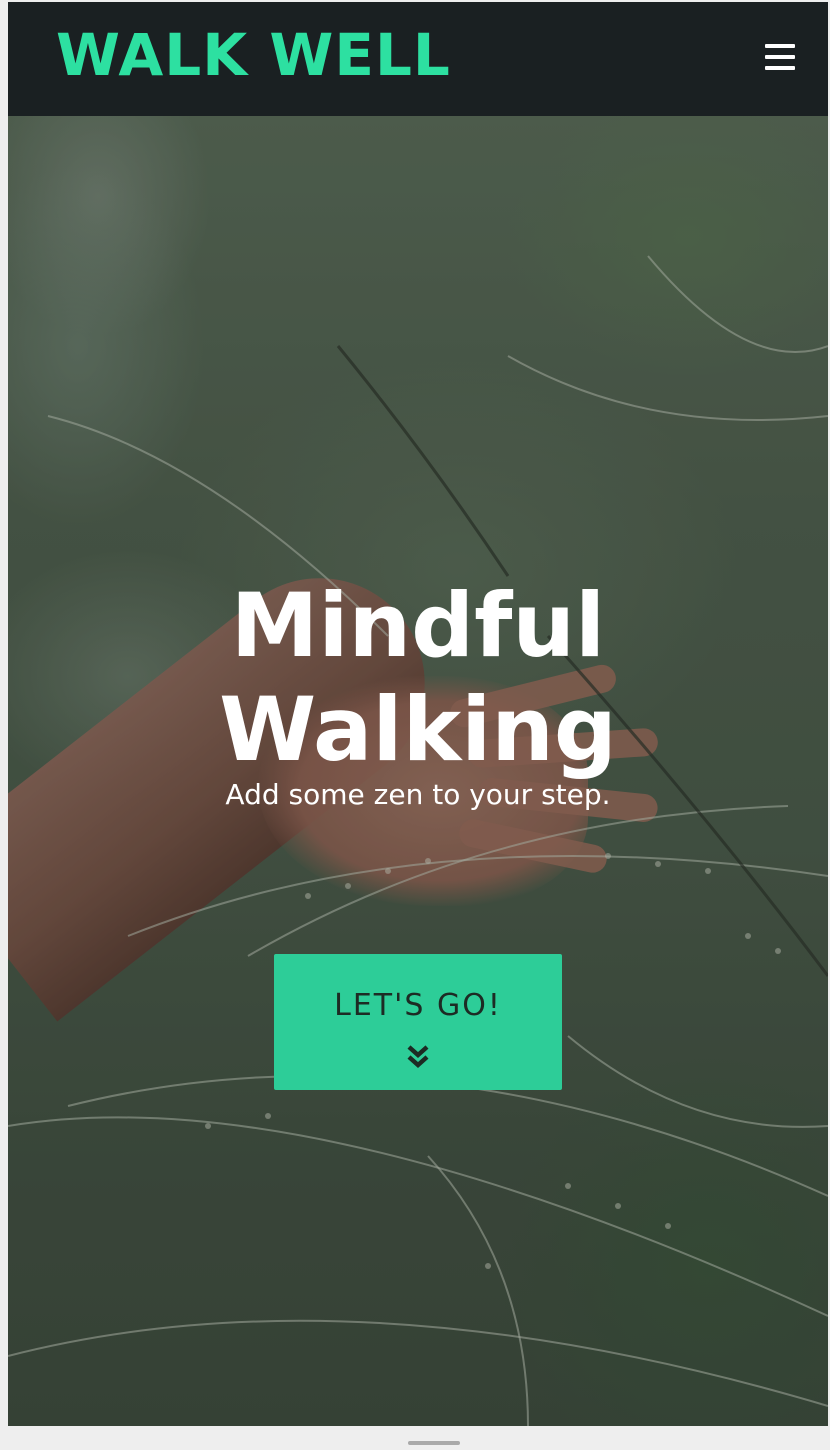 This screenshot has width=830, height=1450. What do you see at coordinates (418, 625) in the screenshot?
I see `hero-title-line-1: Mindful` at bounding box center [418, 625].